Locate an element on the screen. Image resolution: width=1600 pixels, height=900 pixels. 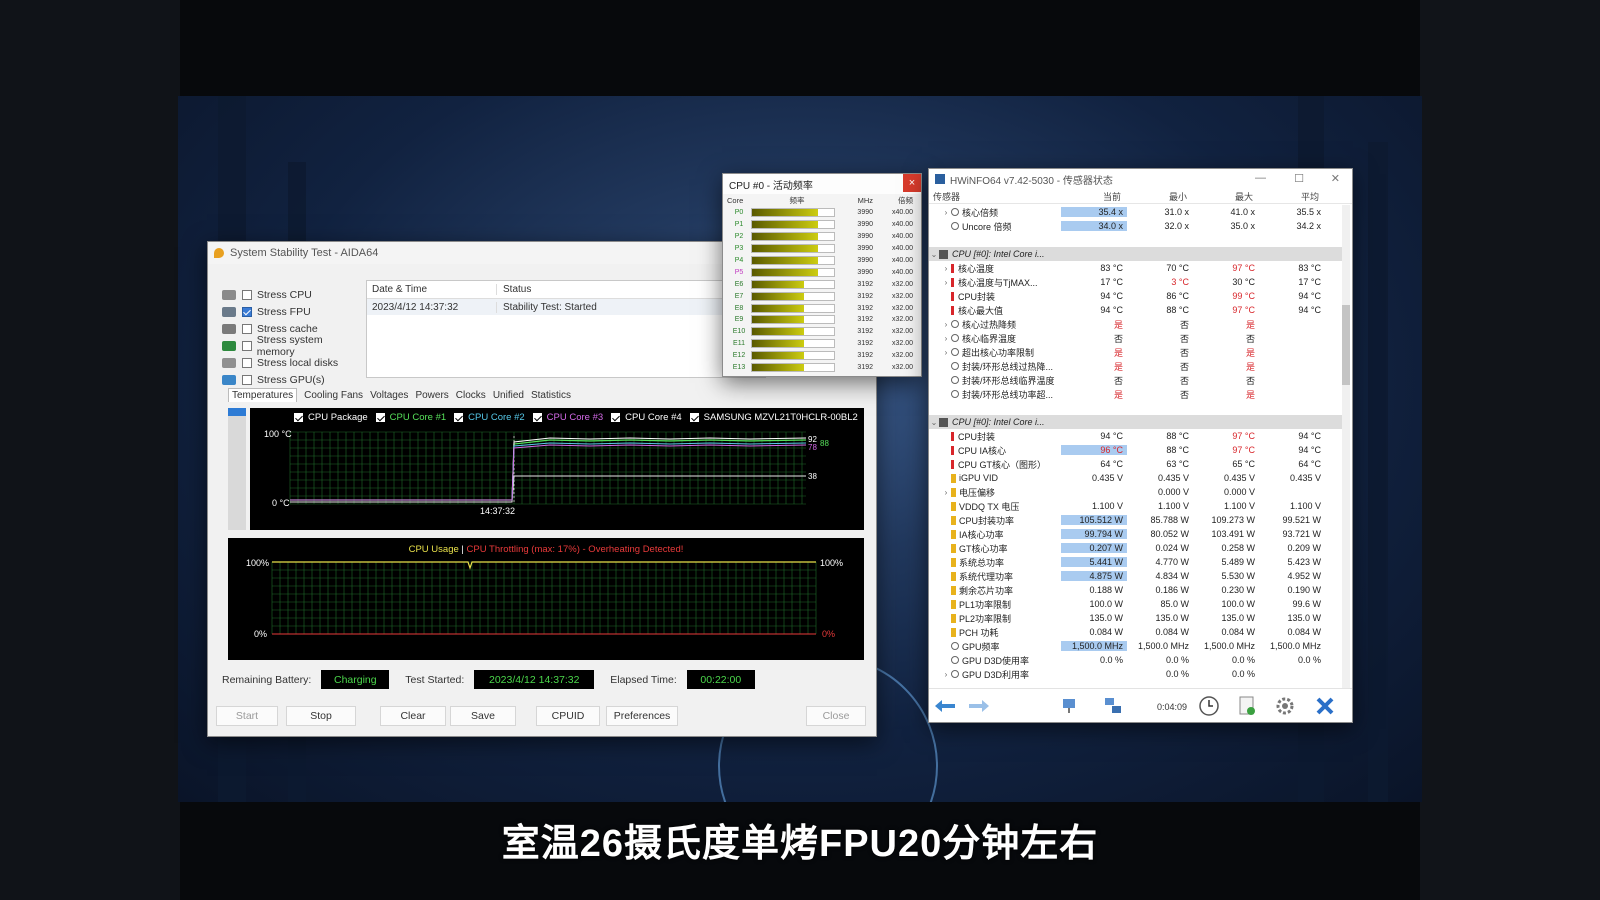
sensor-min: 70 °C is located at coordinates (1177, 268).